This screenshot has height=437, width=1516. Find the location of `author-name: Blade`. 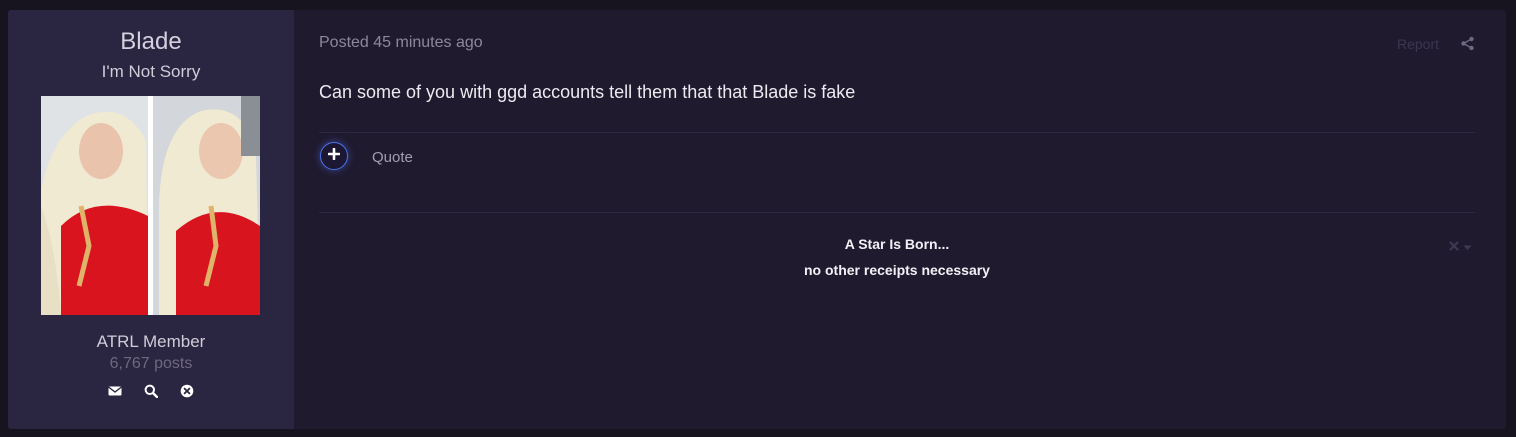

author-name: Blade is located at coordinates (151, 42).